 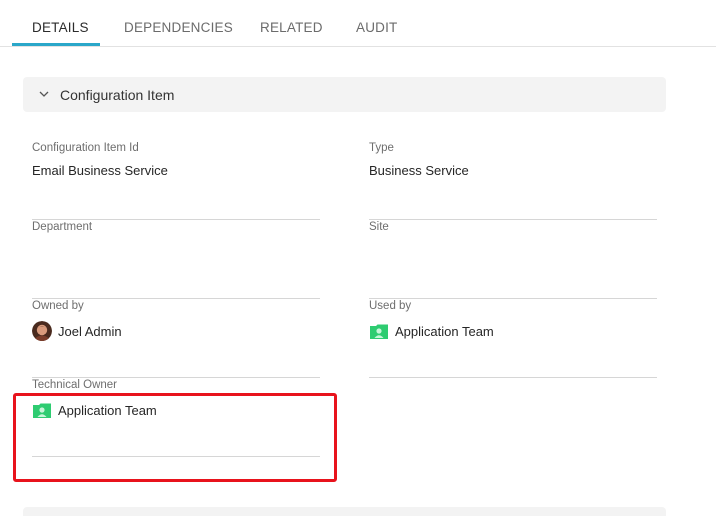 What do you see at coordinates (444, 331) in the screenshot?
I see `used-by-team-name: Application Team` at bounding box center [444, 331].